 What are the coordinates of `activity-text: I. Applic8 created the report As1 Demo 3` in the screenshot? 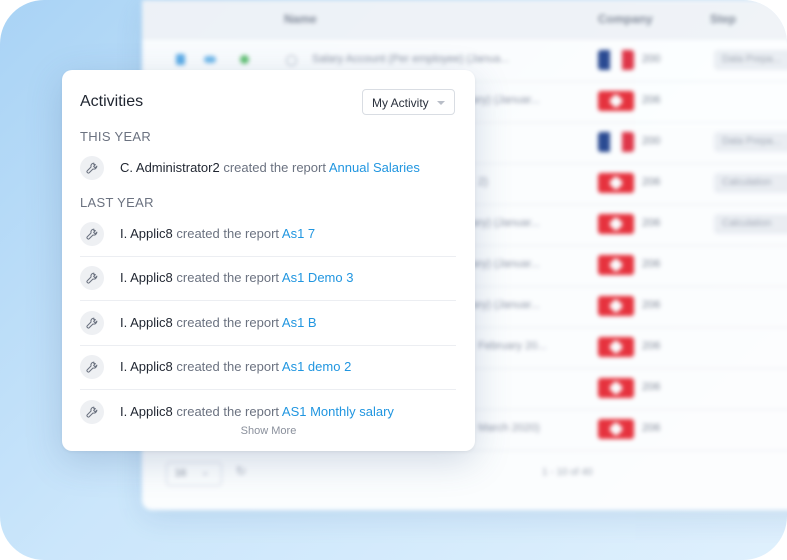 It's located at (236, 277).